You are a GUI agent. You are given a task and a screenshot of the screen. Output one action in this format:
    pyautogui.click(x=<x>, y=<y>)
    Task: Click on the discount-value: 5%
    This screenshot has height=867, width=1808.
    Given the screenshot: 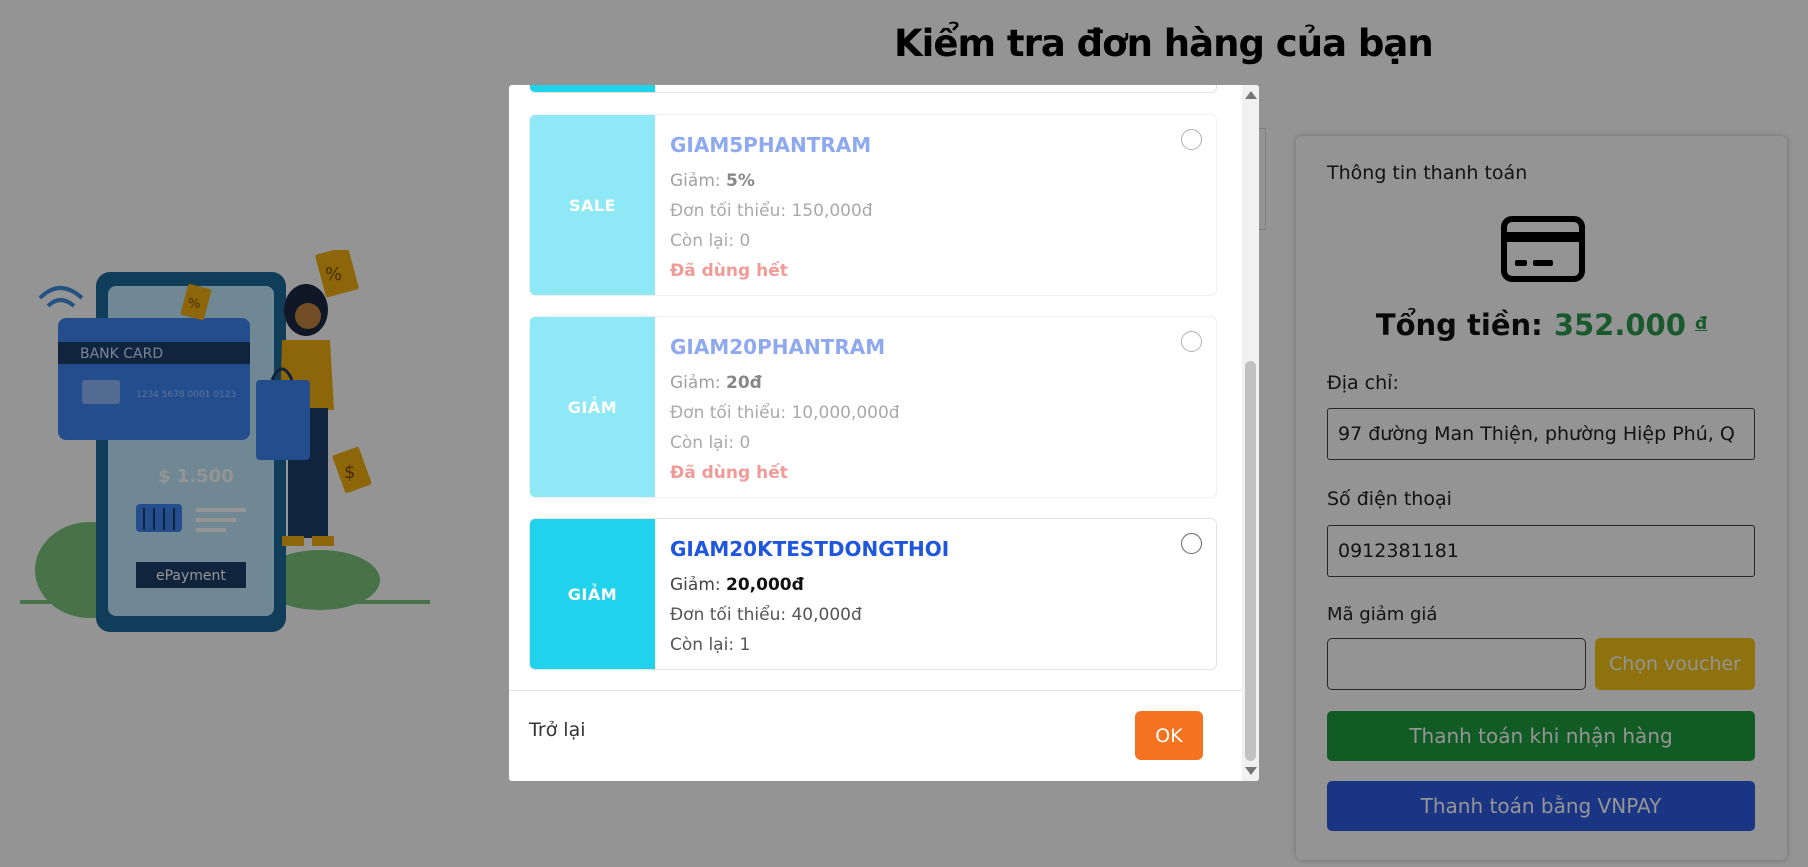 What is the action you would take?
    pyautogui.click(x=740, y=181)
    